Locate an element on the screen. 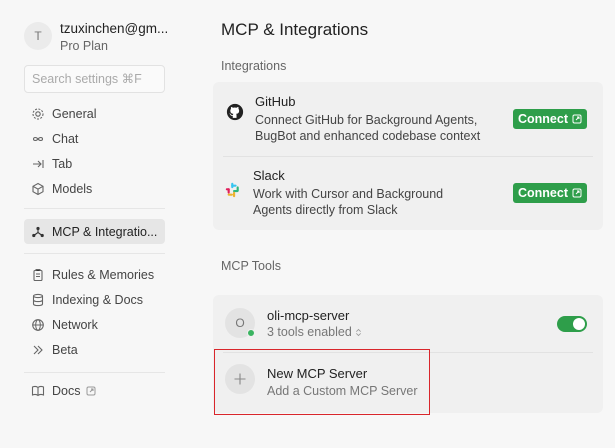 The image size is (615, 448). double-chevron-icon is located at coordinates (38, 350).